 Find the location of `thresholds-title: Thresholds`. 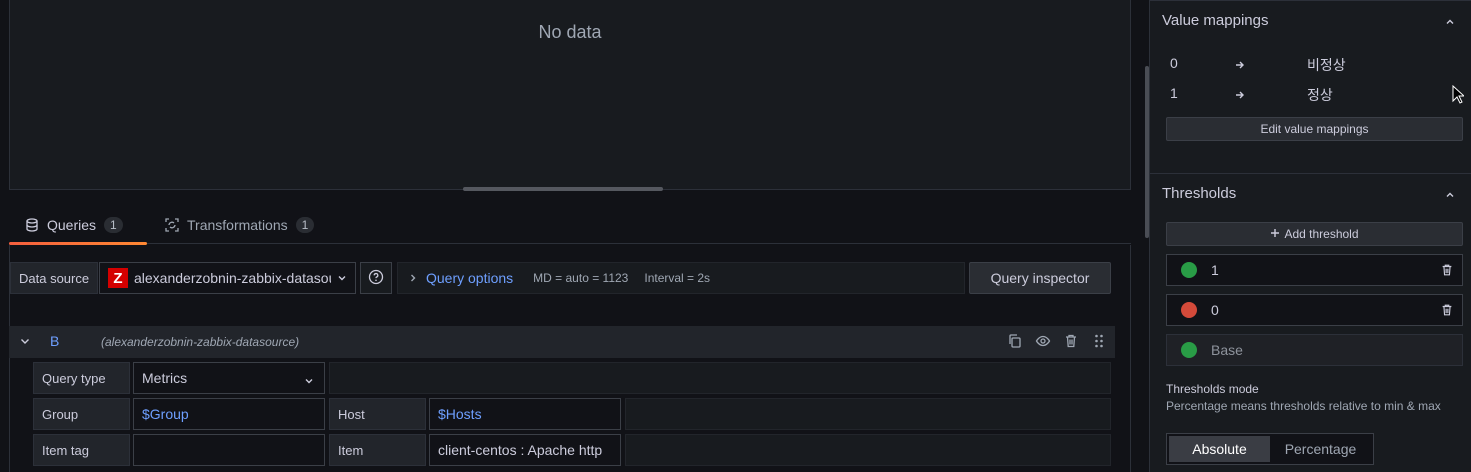

thresholds-title: Thresholds is located at coordinates (1199, 193).